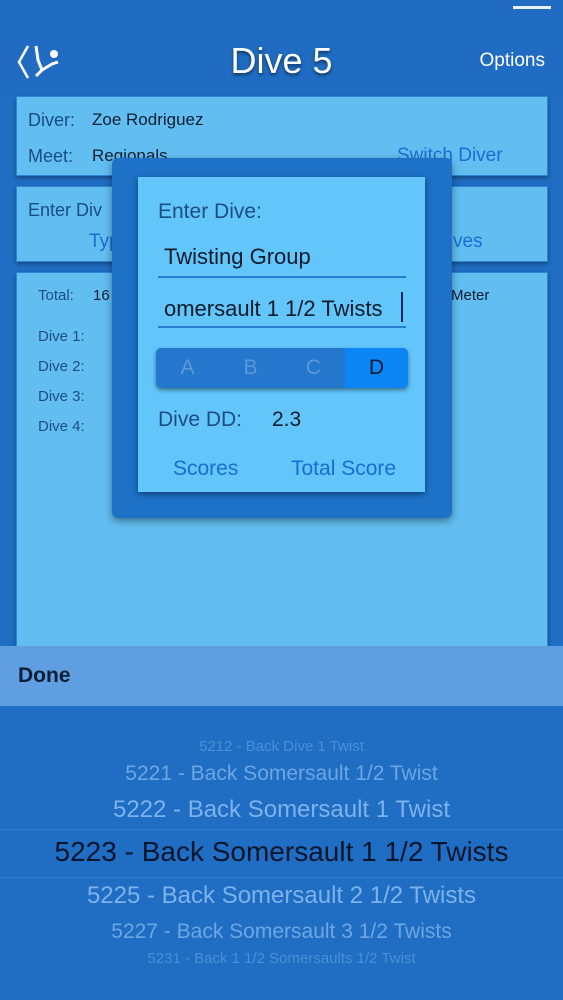  What do you see at coordinates (210, 211) in the screenshot?
I see `popover-heading: Enter Dive:` at bounding box center [210, 211].